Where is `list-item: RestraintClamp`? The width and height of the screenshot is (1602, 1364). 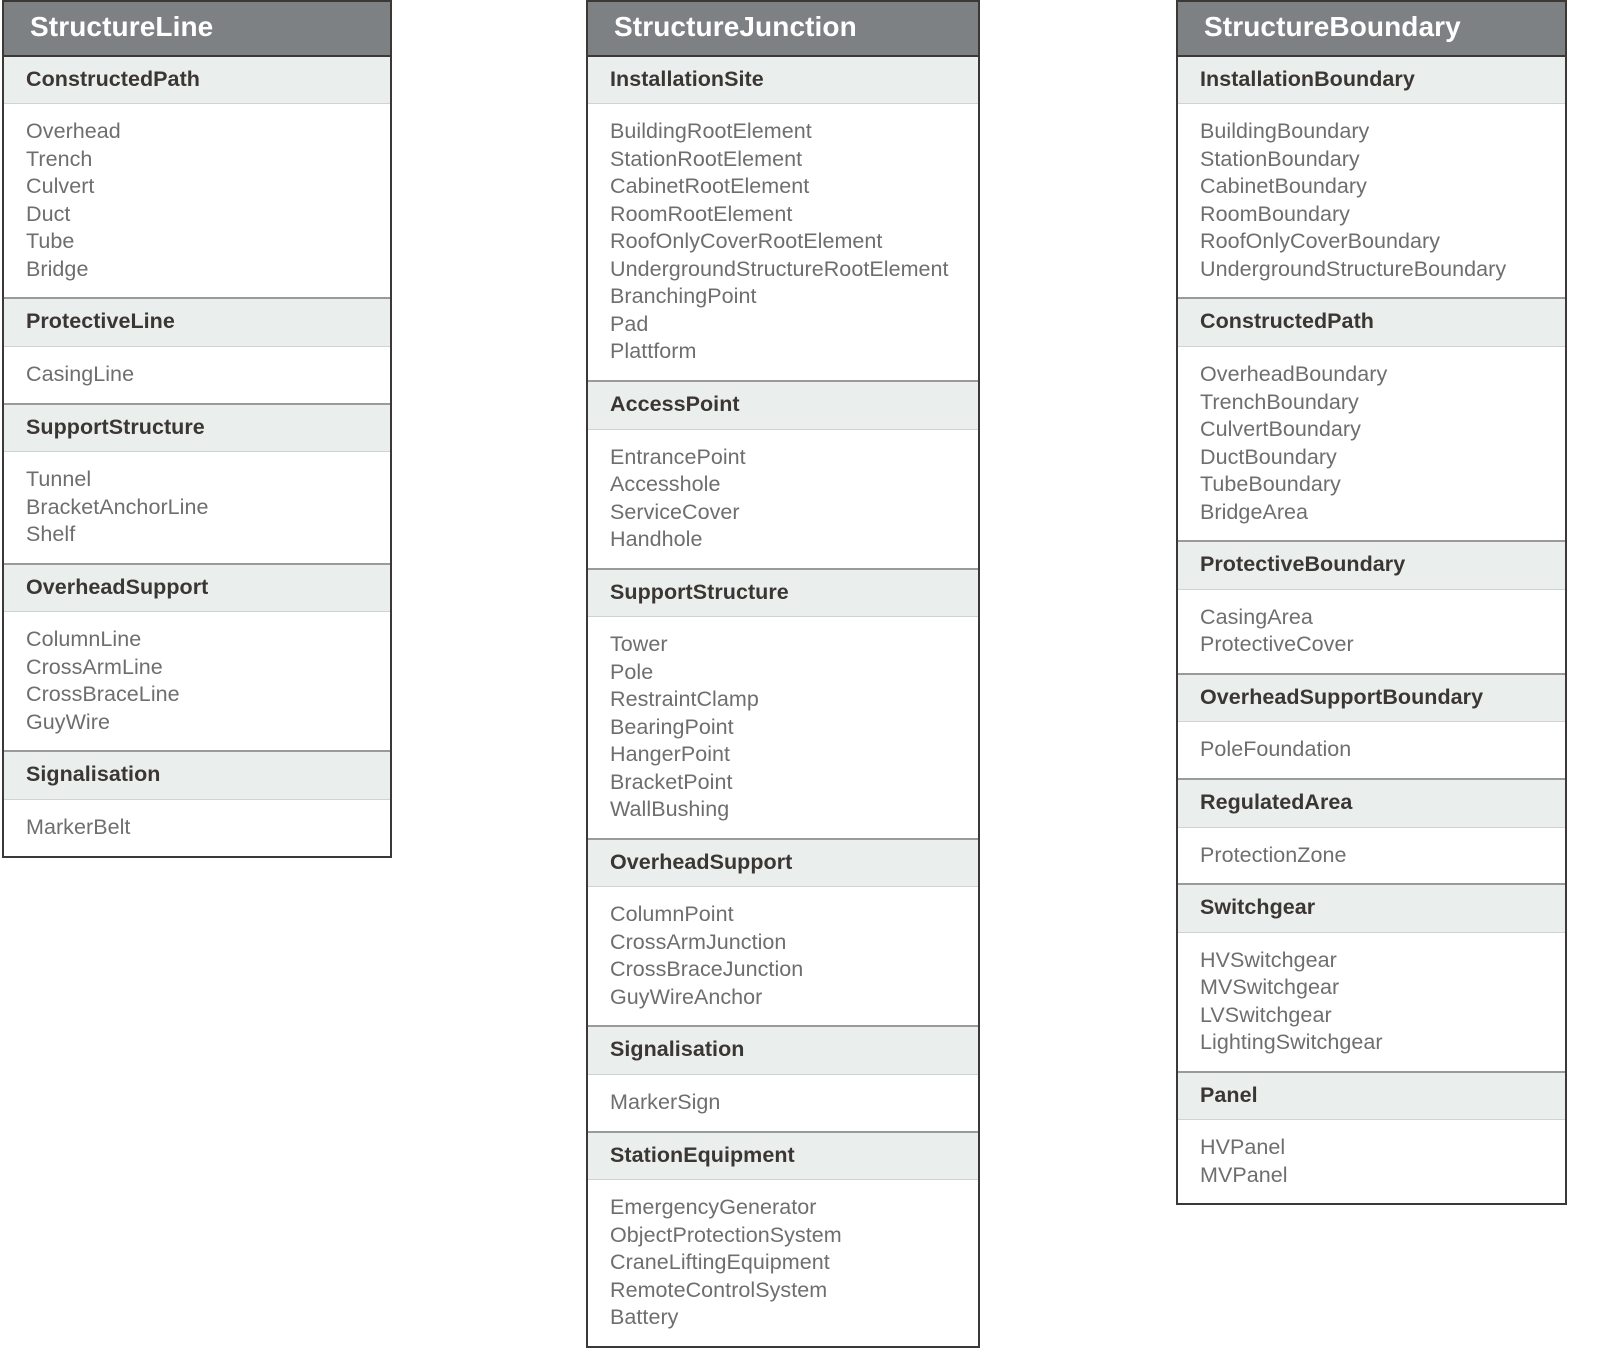 list-item: RestraintClamp is located at coordinates (684, 699).